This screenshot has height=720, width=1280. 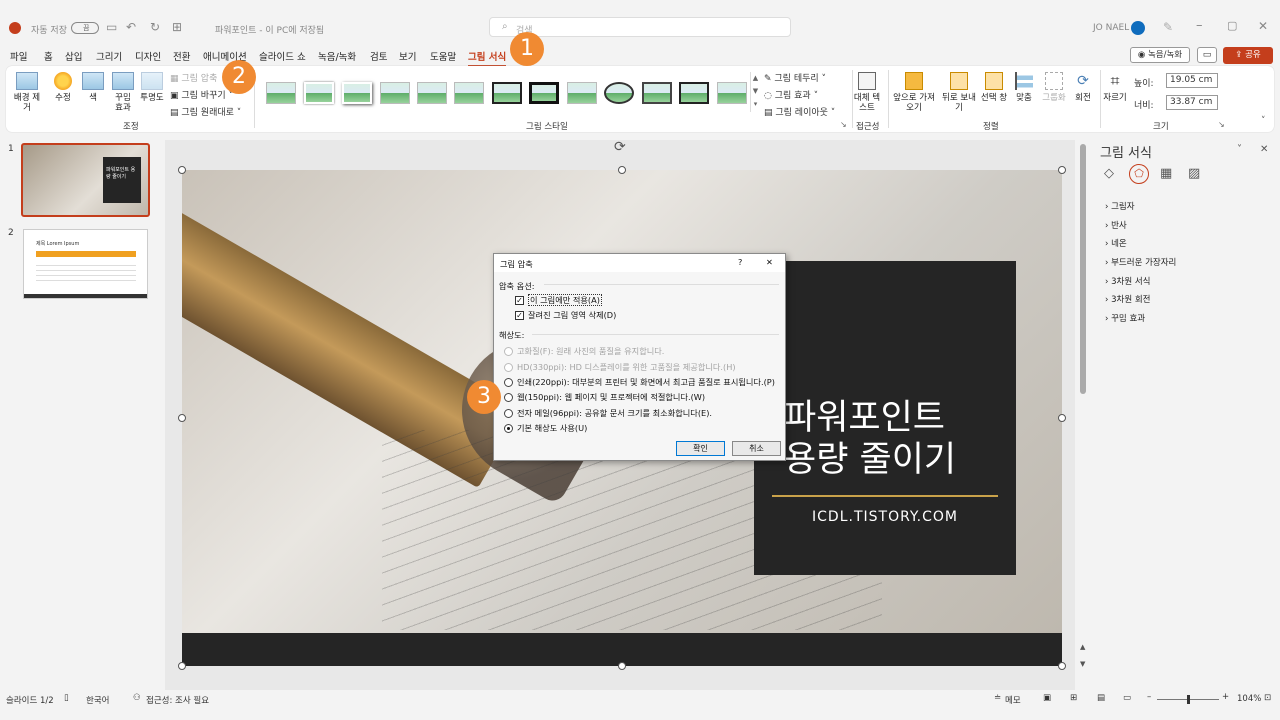 I want to click on tab-picture-format: 그림 서식, so click(x=487, y=58).